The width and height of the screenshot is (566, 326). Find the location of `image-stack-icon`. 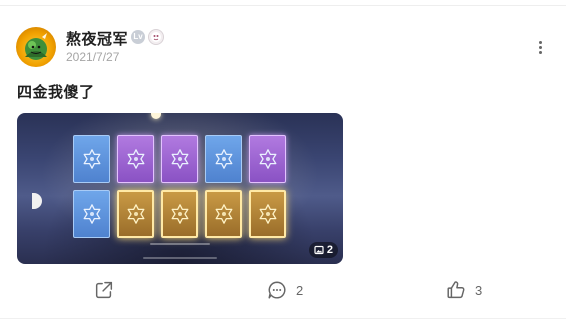

image-stack-icon is located at coordinates (319, 250).